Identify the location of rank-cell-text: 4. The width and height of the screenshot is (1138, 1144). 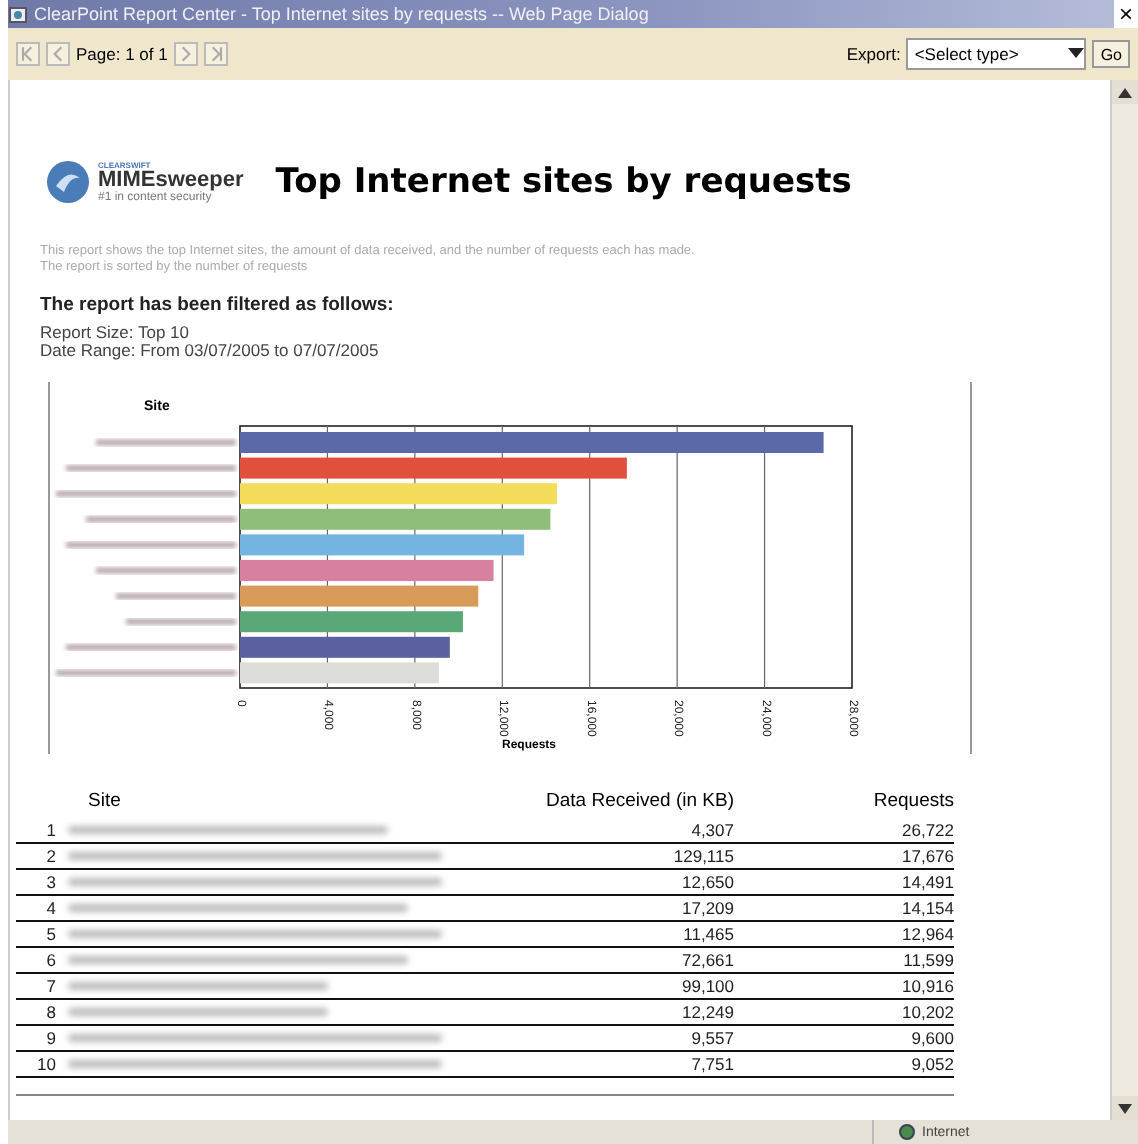
(51, 907).